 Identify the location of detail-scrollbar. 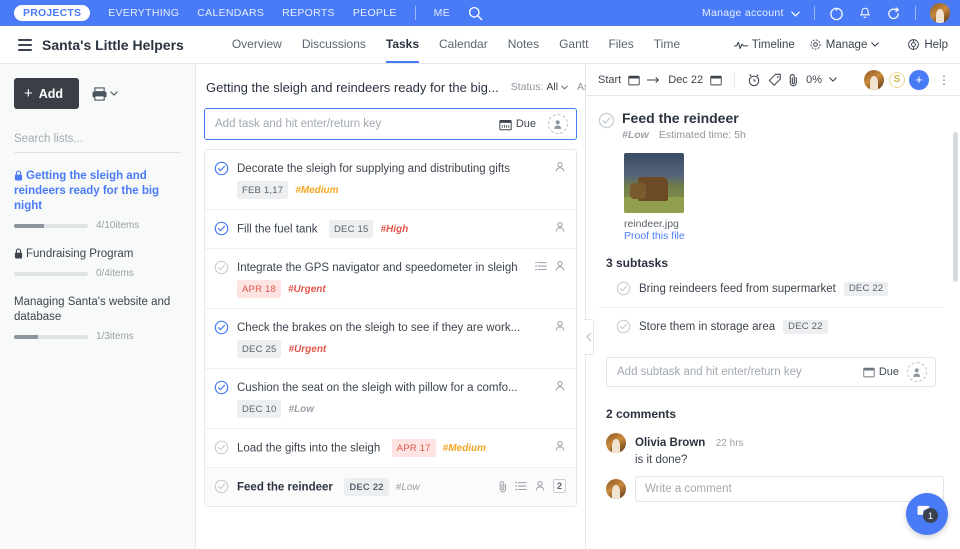
(955, 207).